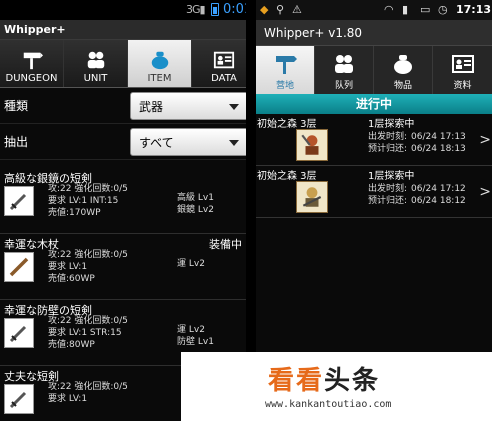  What do you see at coordinates (297, 9) in the screenshot?
I see `alert-icon: ⚠` at bounding box center [297, 9].